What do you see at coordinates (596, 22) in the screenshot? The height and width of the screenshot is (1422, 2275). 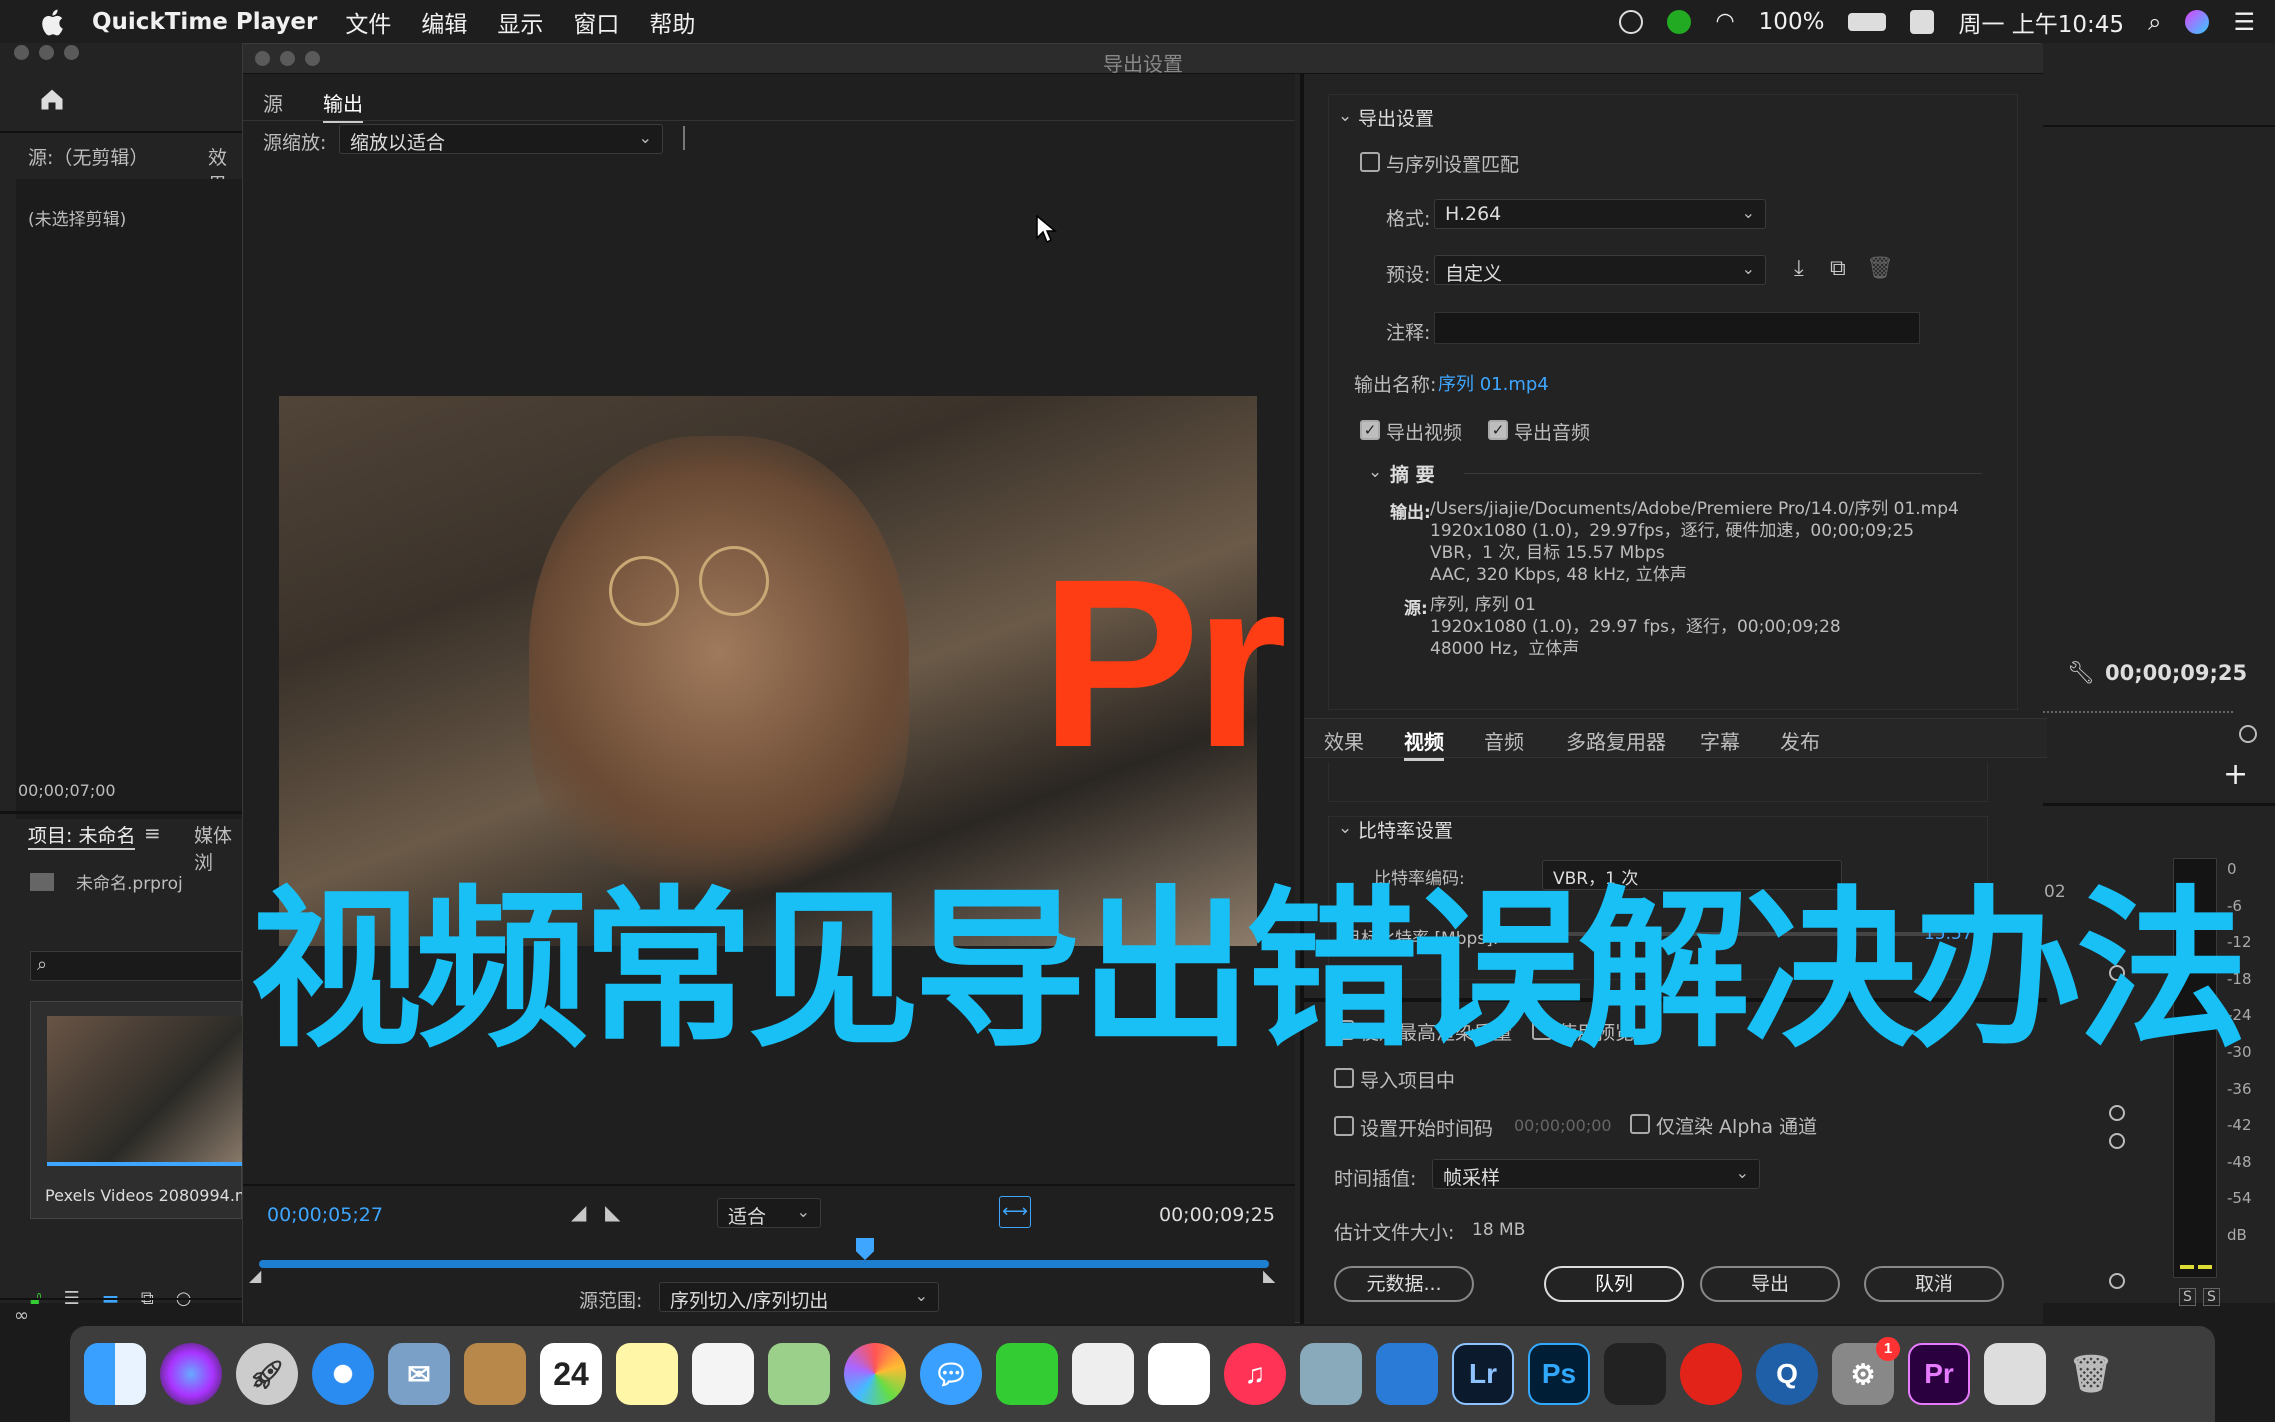 I see `menu-window: 窗口` at bounding box center [596, 22].